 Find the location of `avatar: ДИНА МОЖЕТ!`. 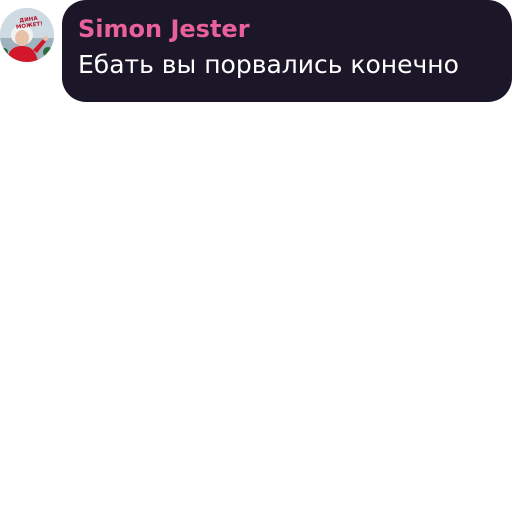

avatar: ДИНА МОЖЕТ! is located at coordinates (27, 35).